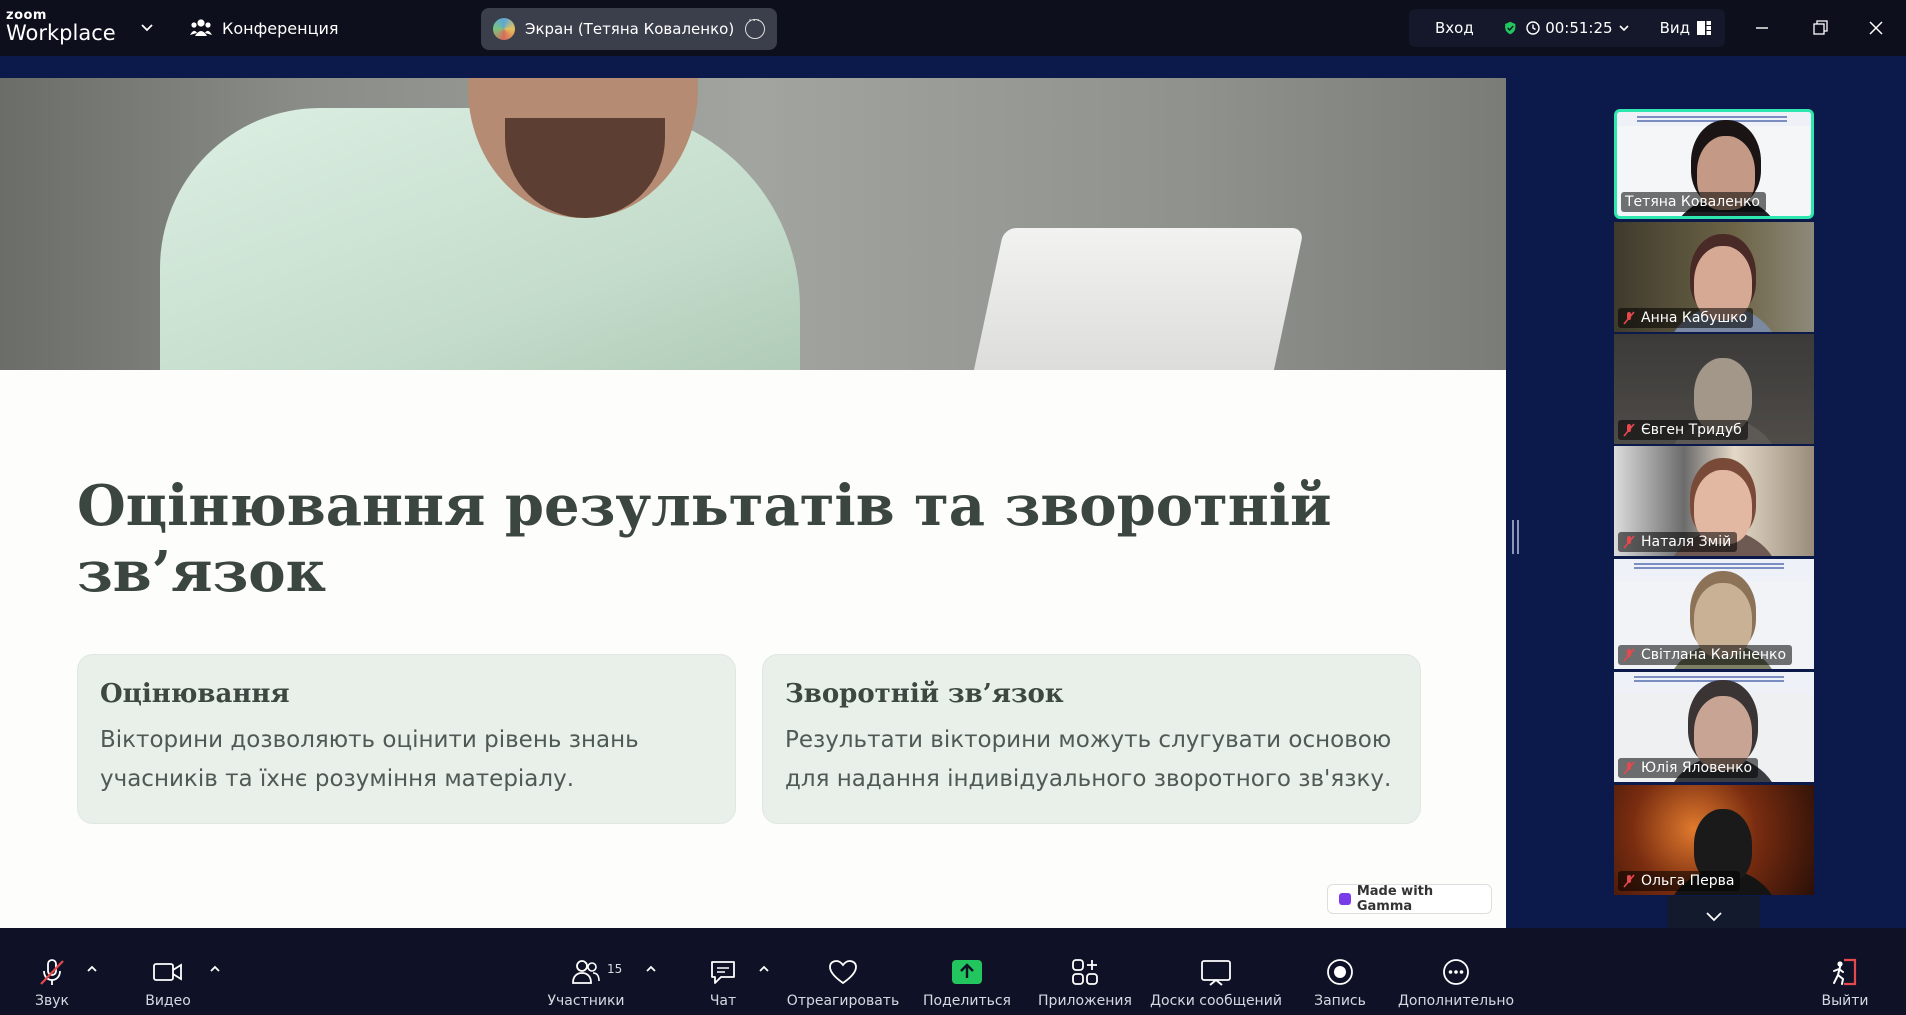 The image size is (1906, 1015). I want to click on share-screen-icon, so click(967, 972).